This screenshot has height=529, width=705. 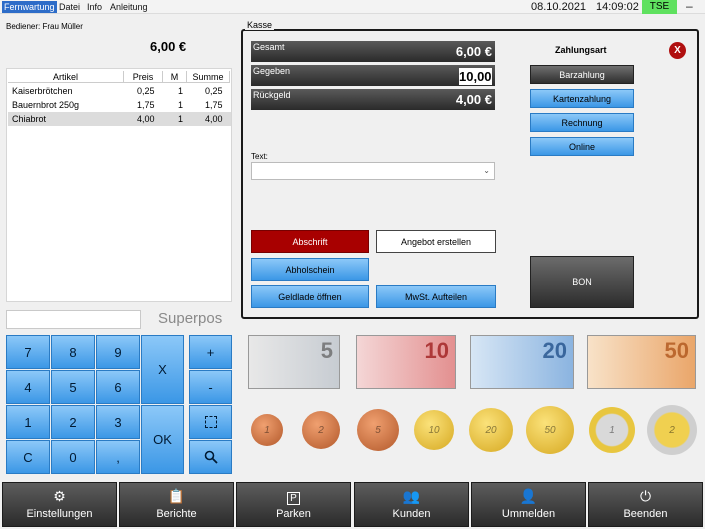 What do you see at coordinates (175, 77) in the screenshot?
I see `col-header-menge: M` at bounding box center [175, 77].